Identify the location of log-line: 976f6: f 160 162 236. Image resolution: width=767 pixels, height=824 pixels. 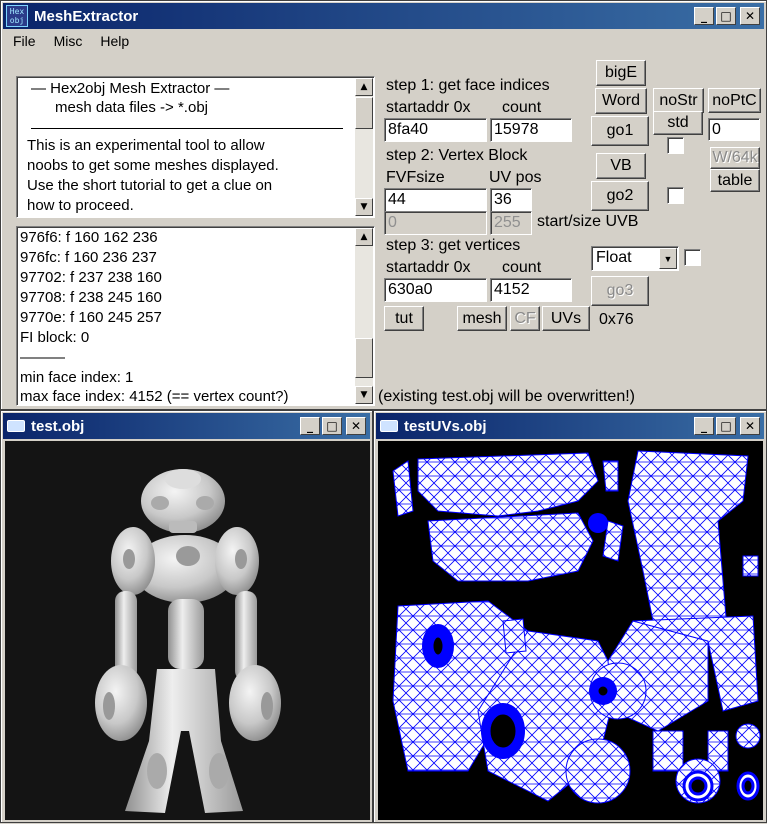
(89, 237).